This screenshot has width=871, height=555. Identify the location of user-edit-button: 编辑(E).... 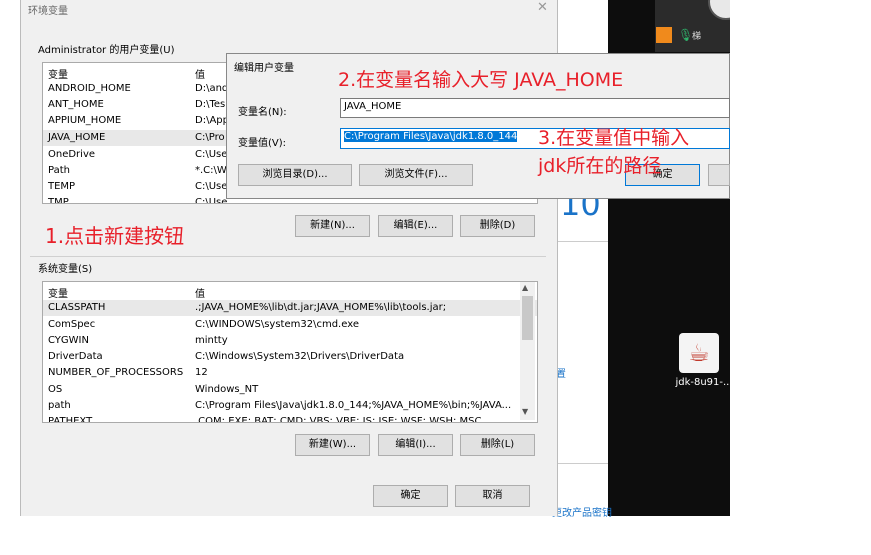
(415, 226).